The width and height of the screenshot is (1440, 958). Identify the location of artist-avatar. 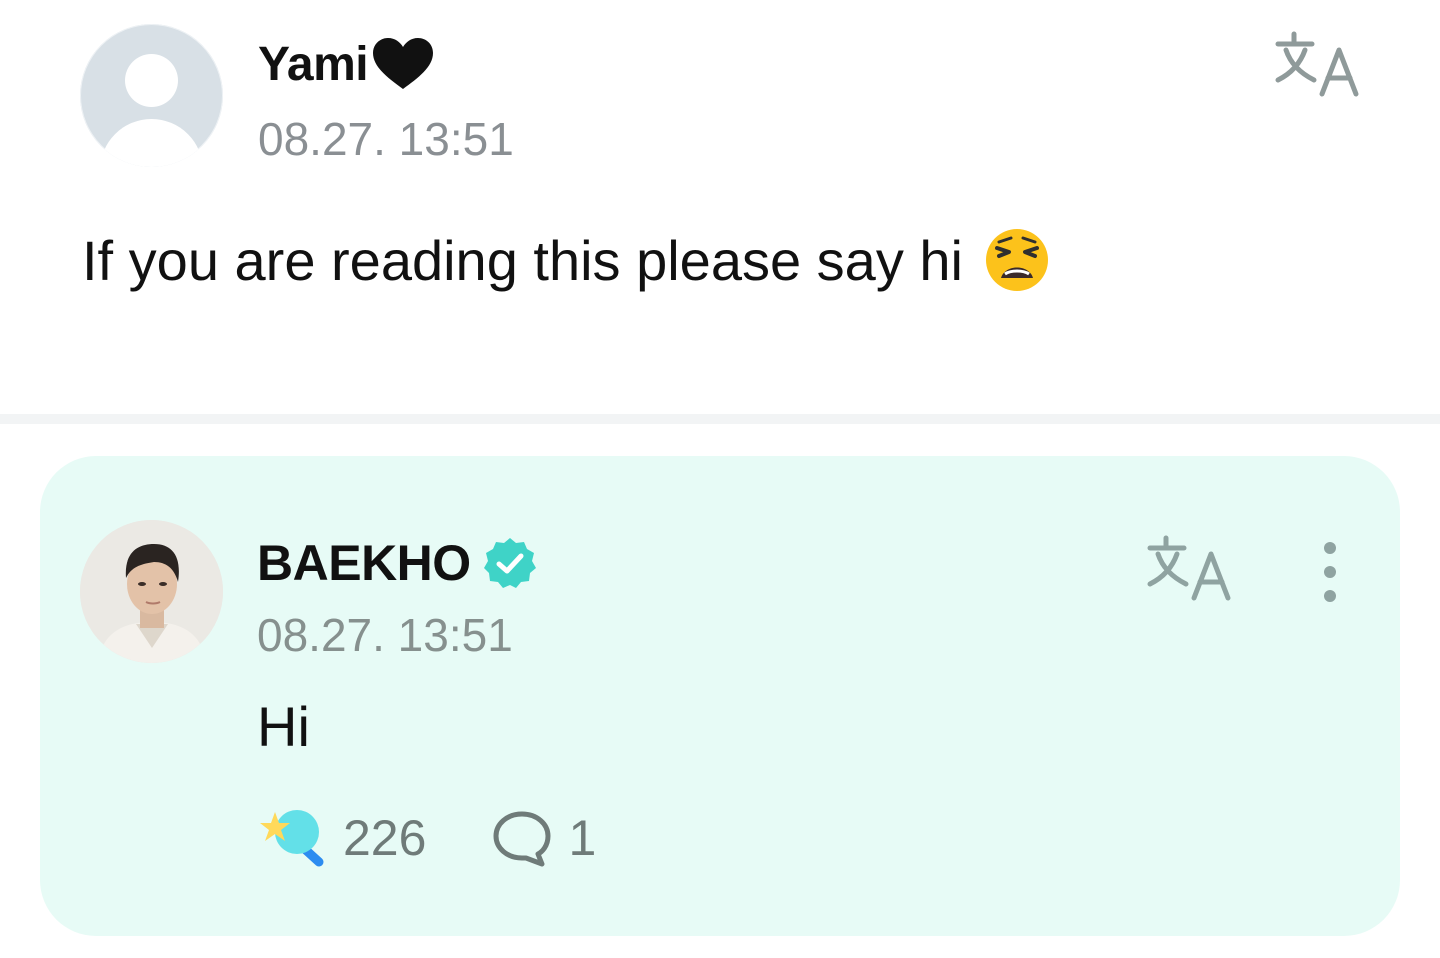
(151, 591).